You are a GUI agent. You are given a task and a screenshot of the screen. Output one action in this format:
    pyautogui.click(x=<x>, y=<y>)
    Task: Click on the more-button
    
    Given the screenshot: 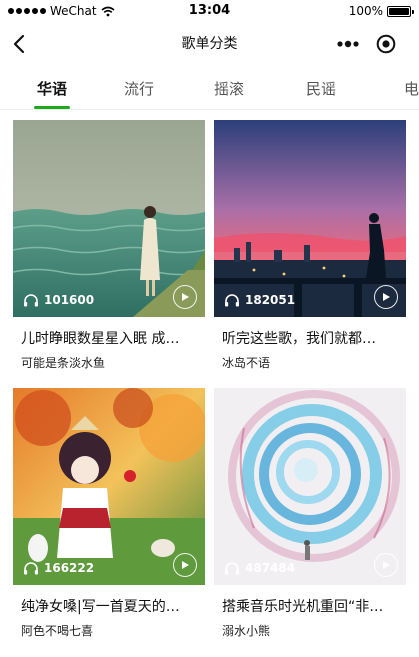 What is the action you would take?
    pyautogui.click(x=348, y=44)
    